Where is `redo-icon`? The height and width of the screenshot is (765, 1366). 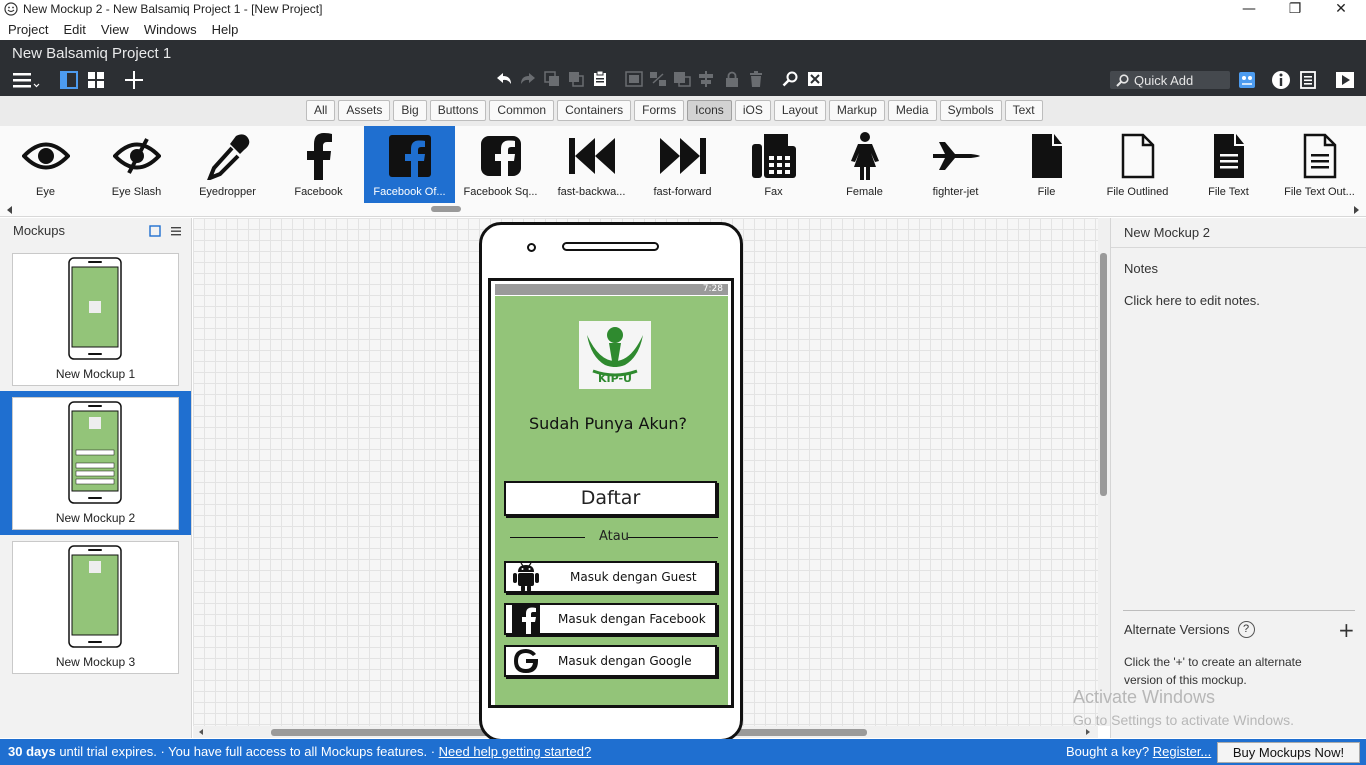 redo-icon is located at coordinates (528, 79).